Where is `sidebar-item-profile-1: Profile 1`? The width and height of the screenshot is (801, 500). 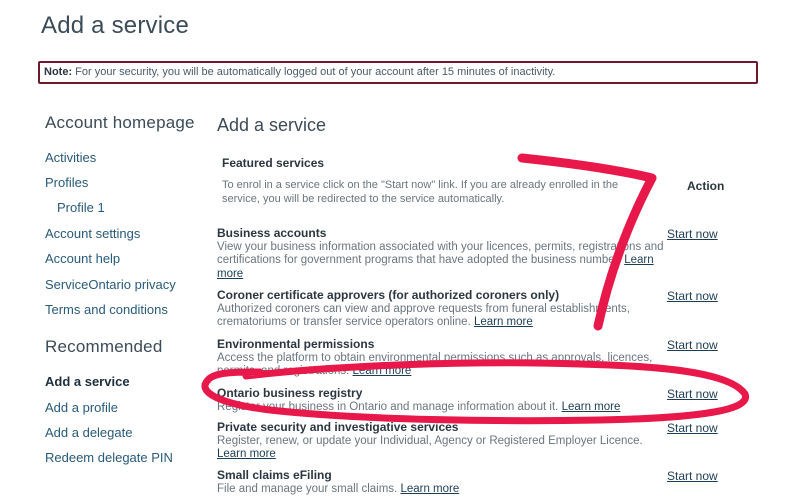 sidebar-item-profile-1: Profile 1 is located at coordinates (81, 207).